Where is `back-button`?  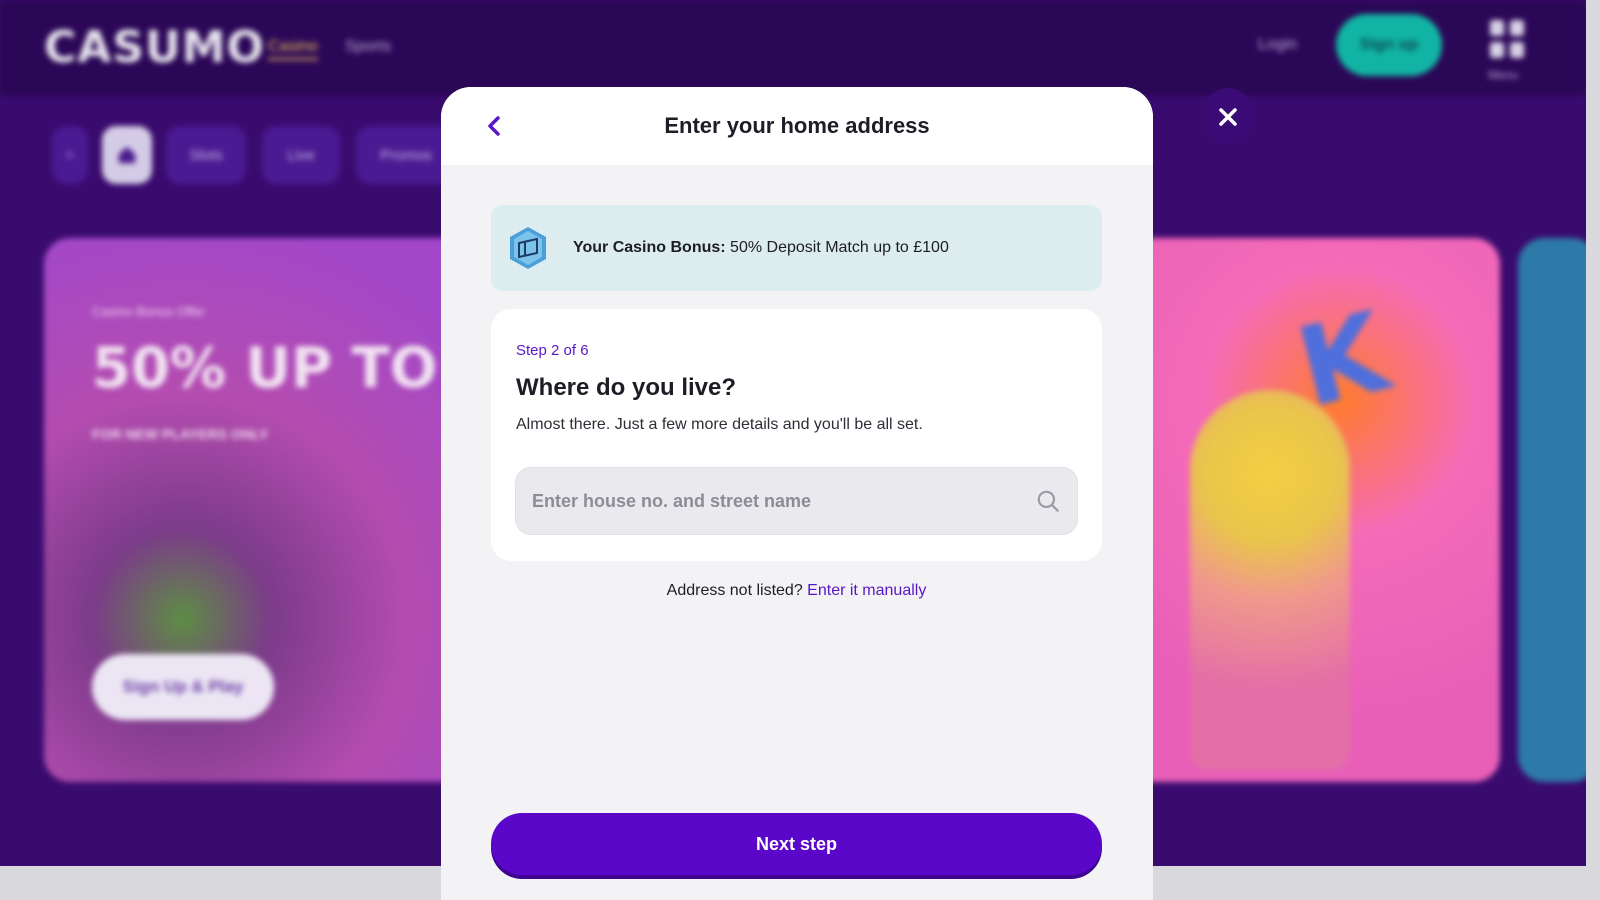
back-button is located at coordinates (494, 126).